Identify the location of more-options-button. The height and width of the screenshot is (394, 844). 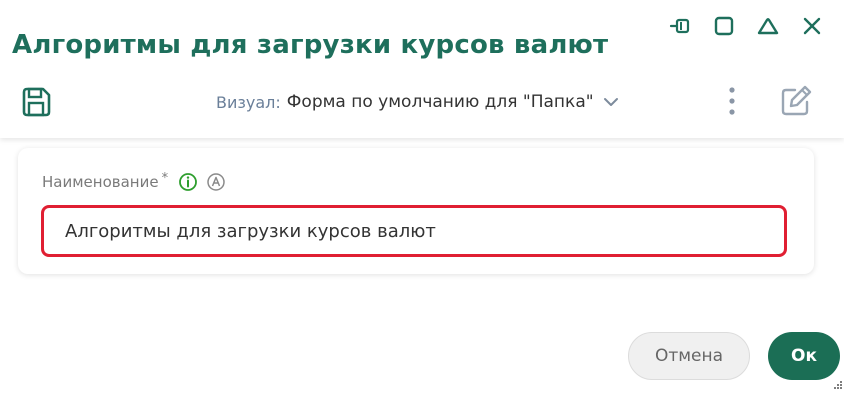
(732, 103).